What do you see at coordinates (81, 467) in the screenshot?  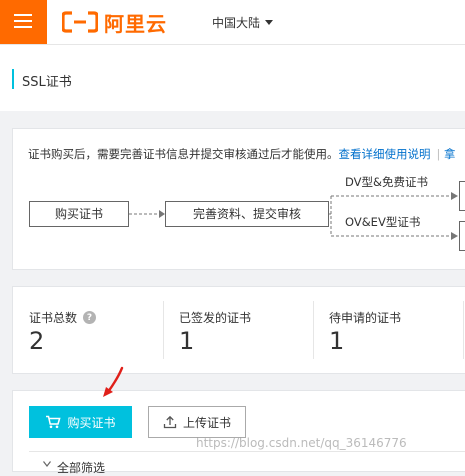 I see `filter-label: 全部筛选` at bounding box center [81, 467].